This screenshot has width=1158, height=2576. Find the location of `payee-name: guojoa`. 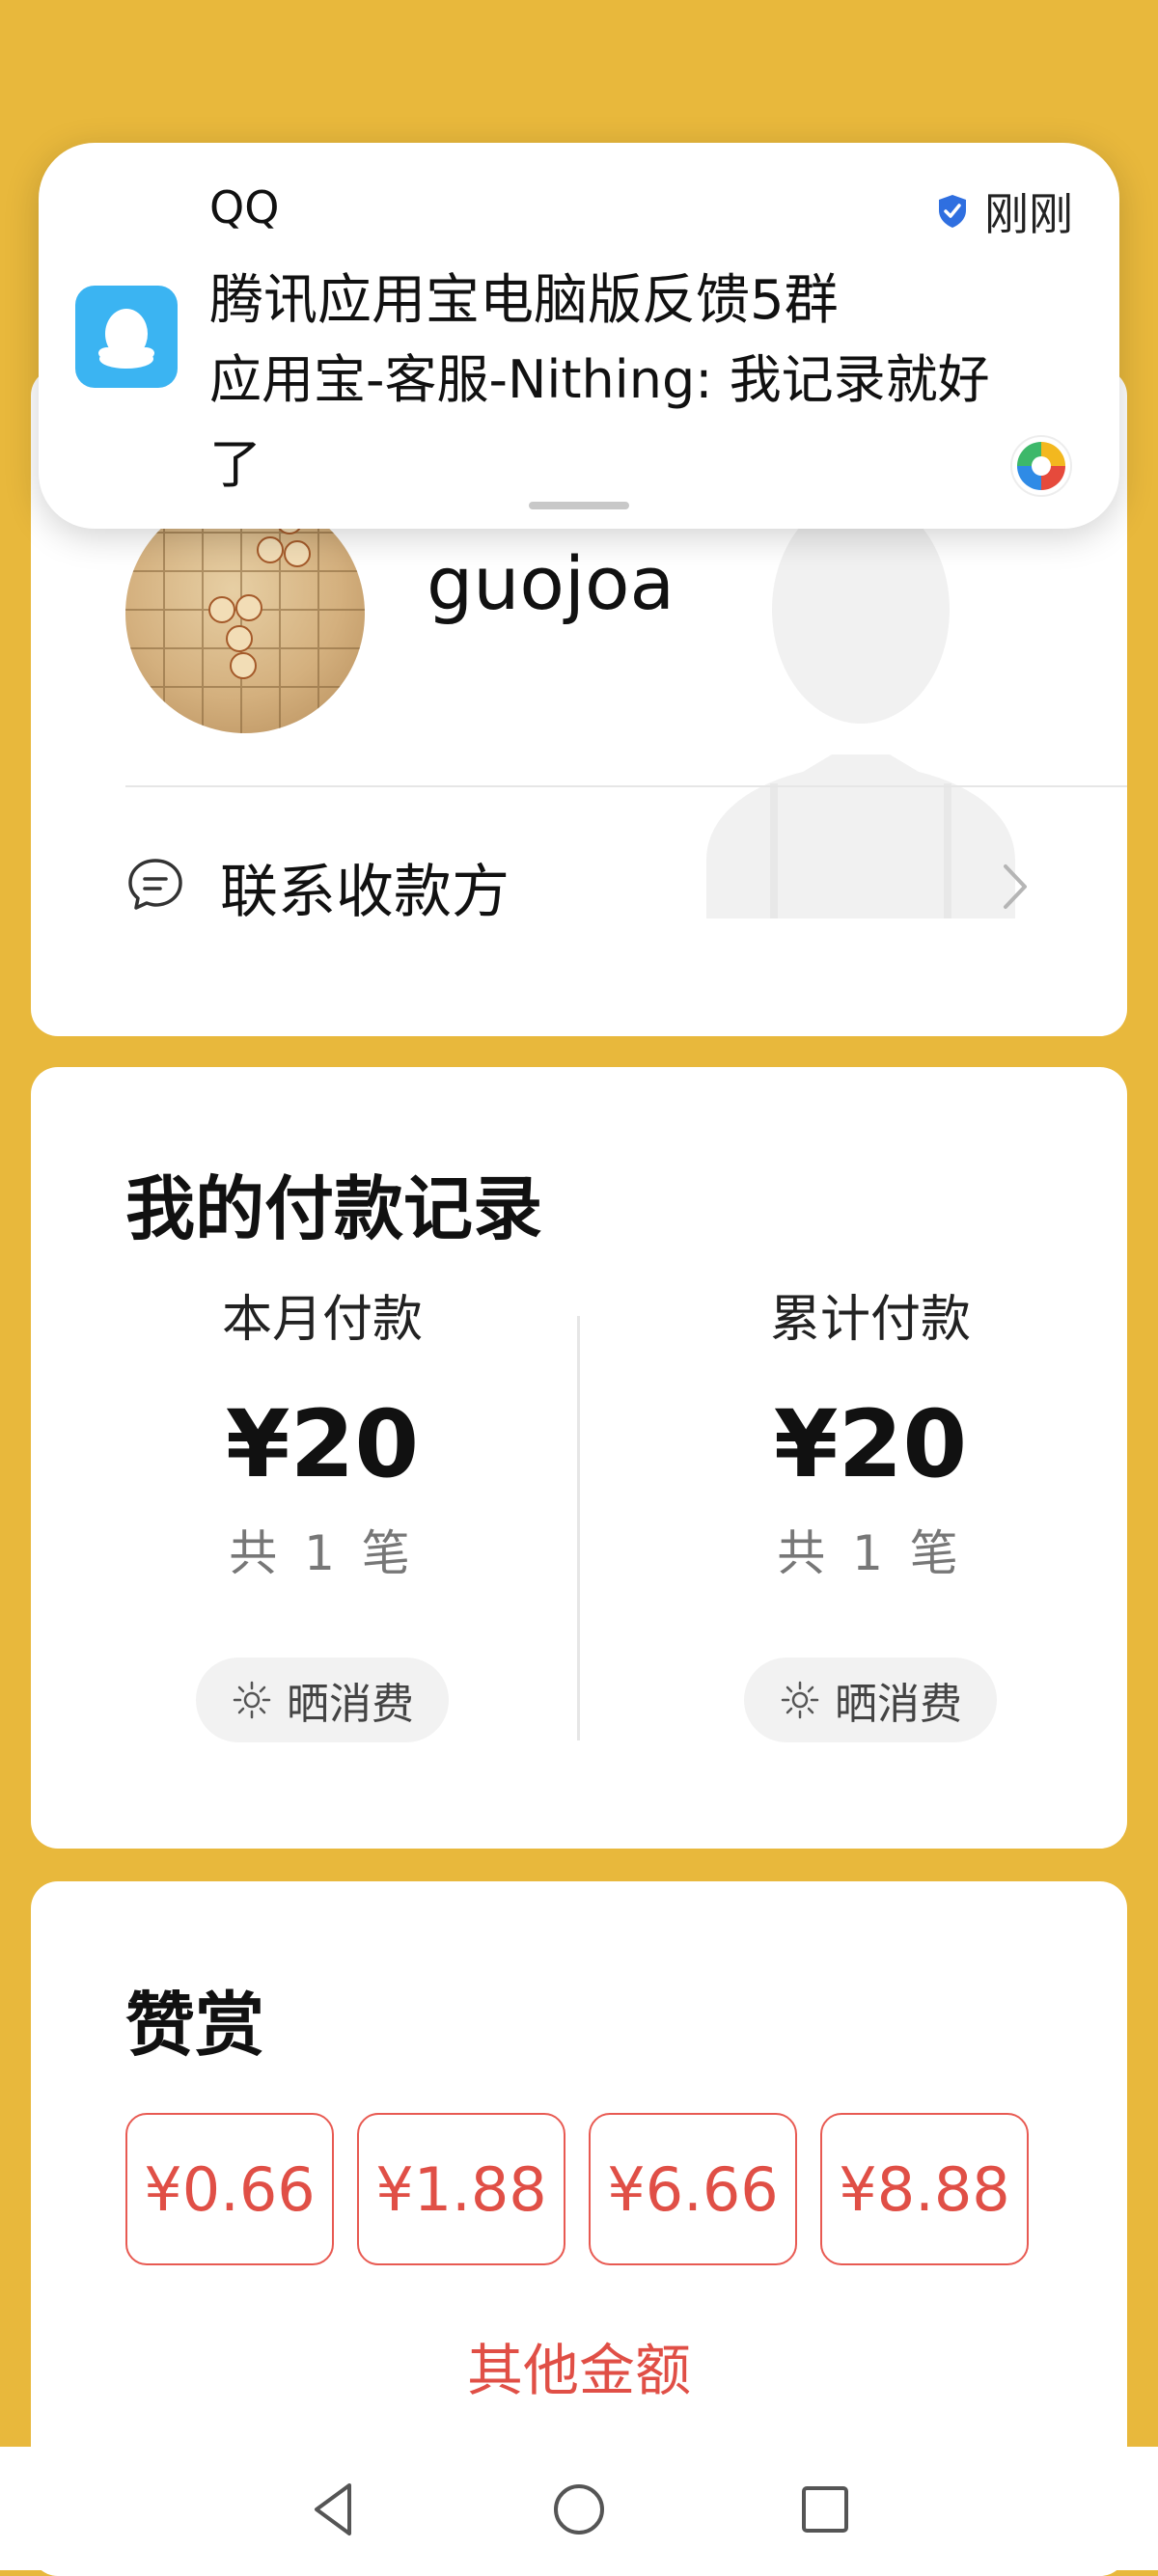

payee-name: guojoa is located at coordinates (551, 583).